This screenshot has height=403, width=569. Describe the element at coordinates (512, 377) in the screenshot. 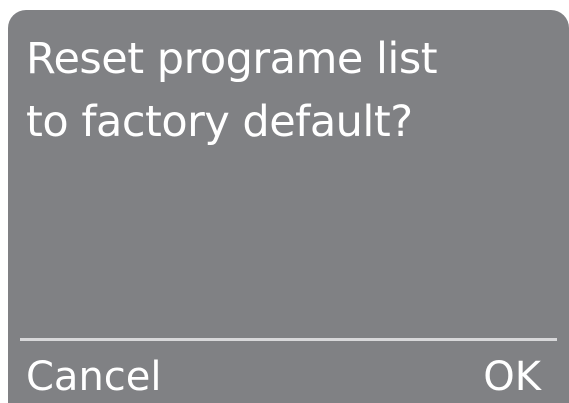

I see `ok-button: OK` at that location.